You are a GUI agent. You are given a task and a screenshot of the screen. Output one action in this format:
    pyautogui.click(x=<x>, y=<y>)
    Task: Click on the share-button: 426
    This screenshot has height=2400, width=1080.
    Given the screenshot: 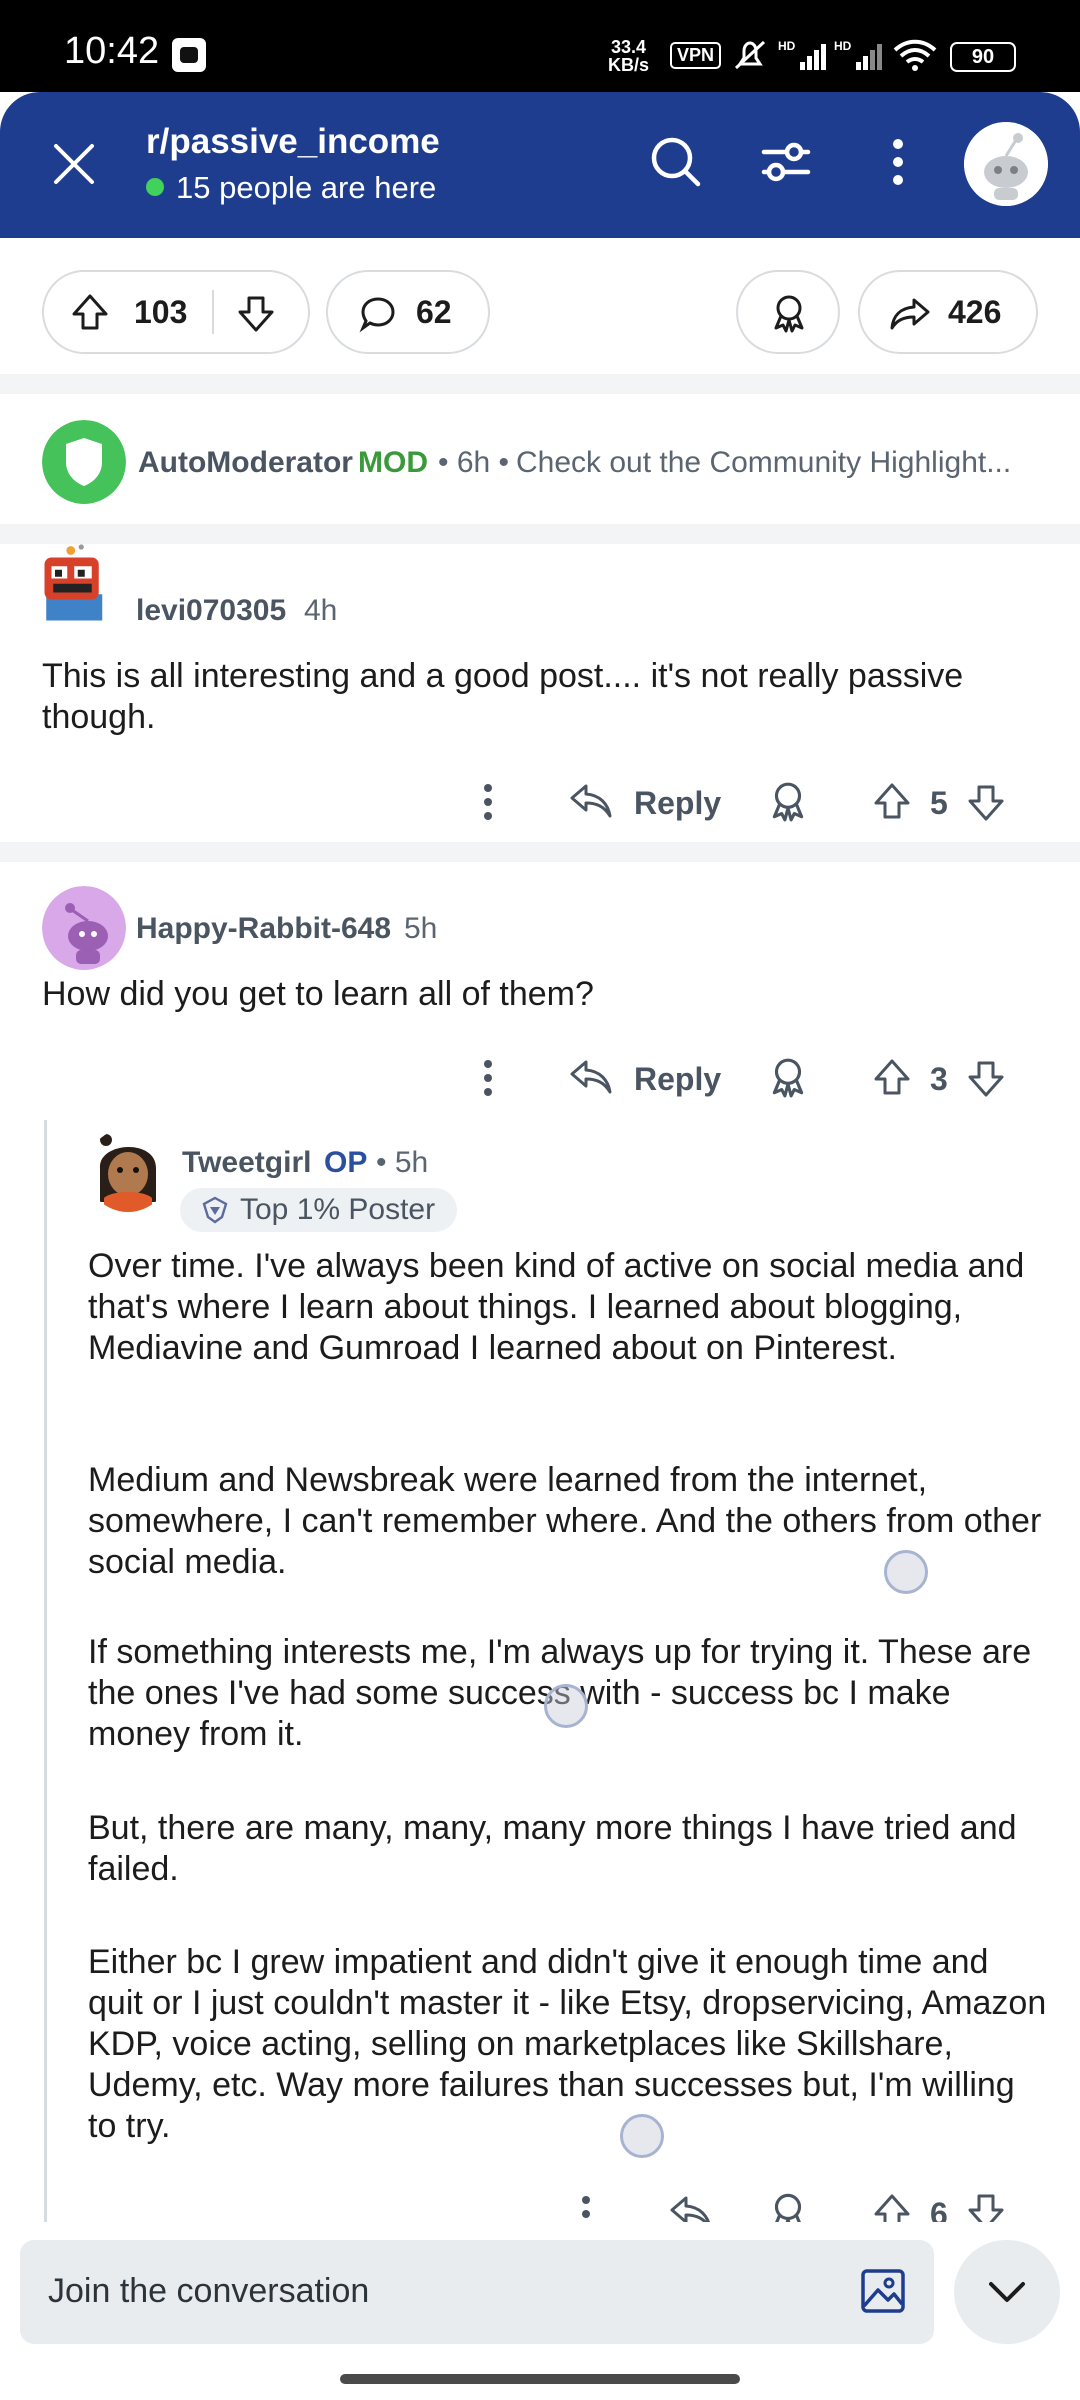 What is the action you would take?
    pyautogui.click(x=948, y=312)
    